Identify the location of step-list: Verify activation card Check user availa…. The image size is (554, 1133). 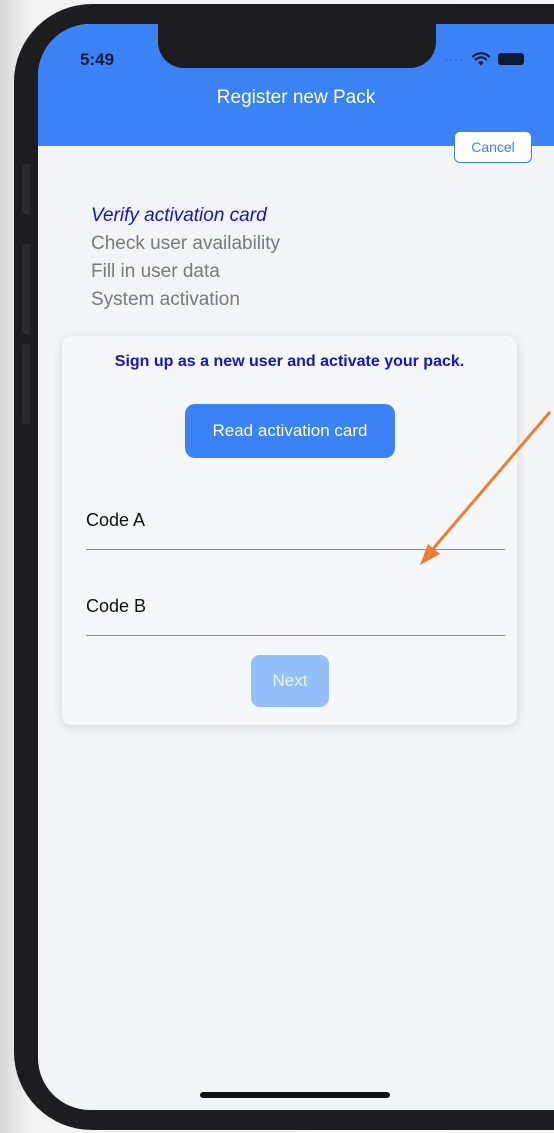
(185, 258).